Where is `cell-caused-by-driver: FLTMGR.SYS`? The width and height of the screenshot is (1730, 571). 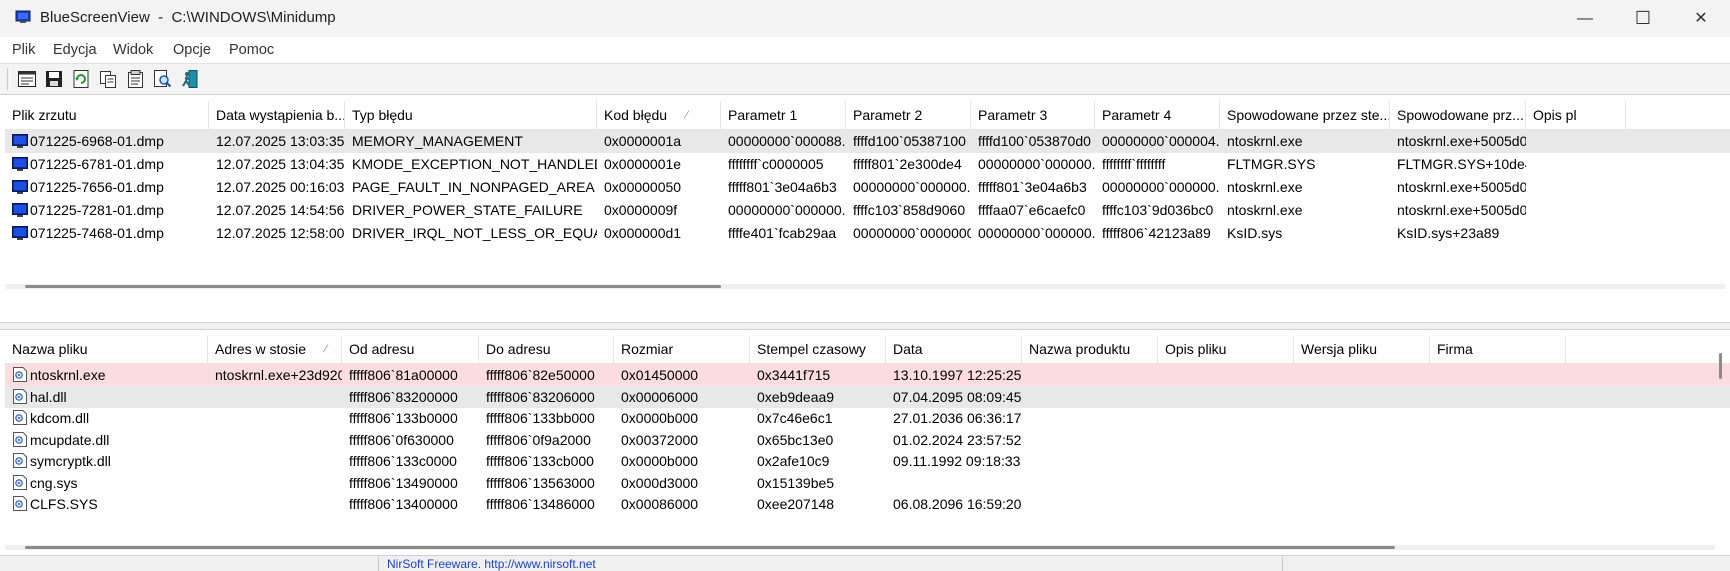 cell-caused-by-driver: FLTMGR.SYS is located at coordinates (1305, 164).